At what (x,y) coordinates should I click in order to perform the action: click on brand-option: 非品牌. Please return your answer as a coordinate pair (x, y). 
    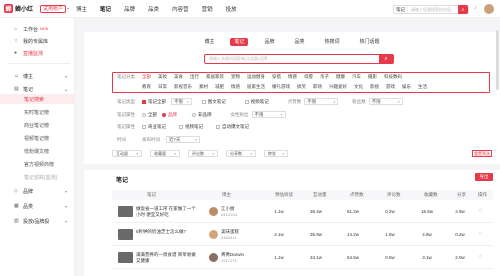
    Looking at the image, I should click on (202, 115).